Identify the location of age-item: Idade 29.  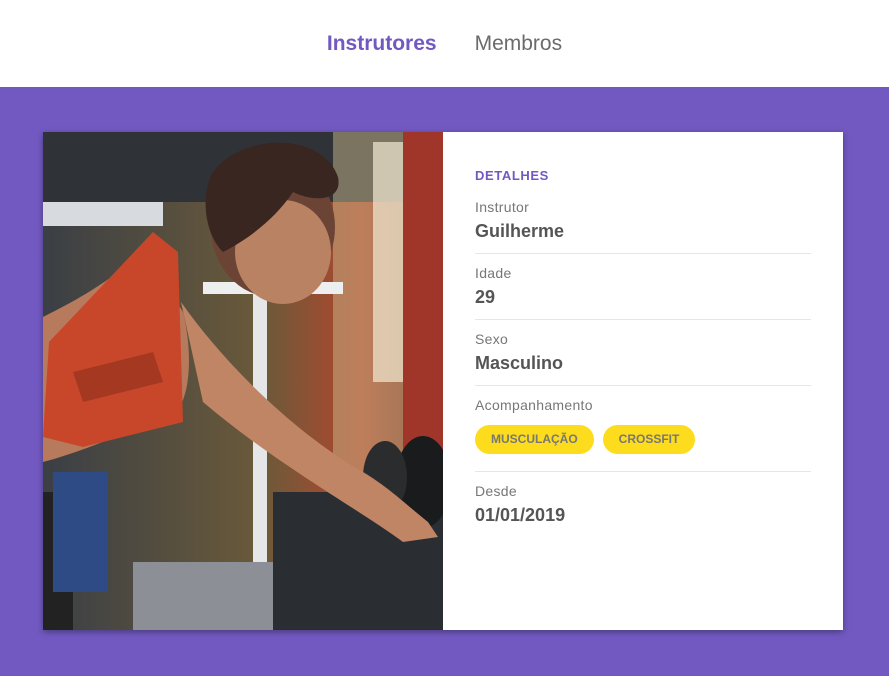
(643, 287).